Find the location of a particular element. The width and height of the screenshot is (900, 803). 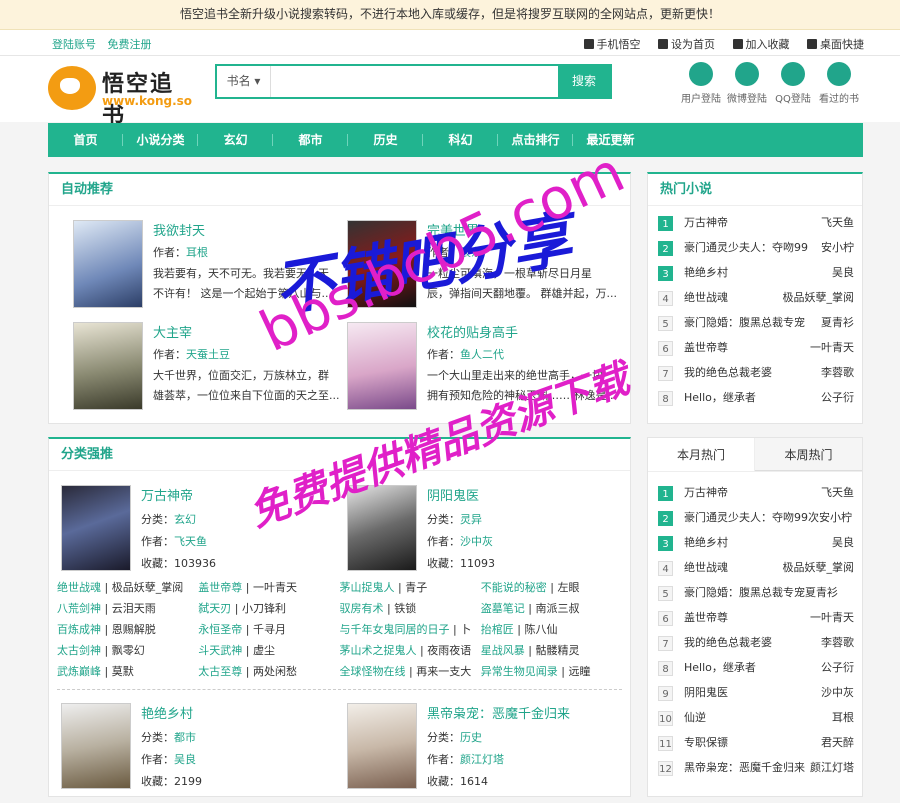

author-link: 辰东 is located at coordinates (471, 252).